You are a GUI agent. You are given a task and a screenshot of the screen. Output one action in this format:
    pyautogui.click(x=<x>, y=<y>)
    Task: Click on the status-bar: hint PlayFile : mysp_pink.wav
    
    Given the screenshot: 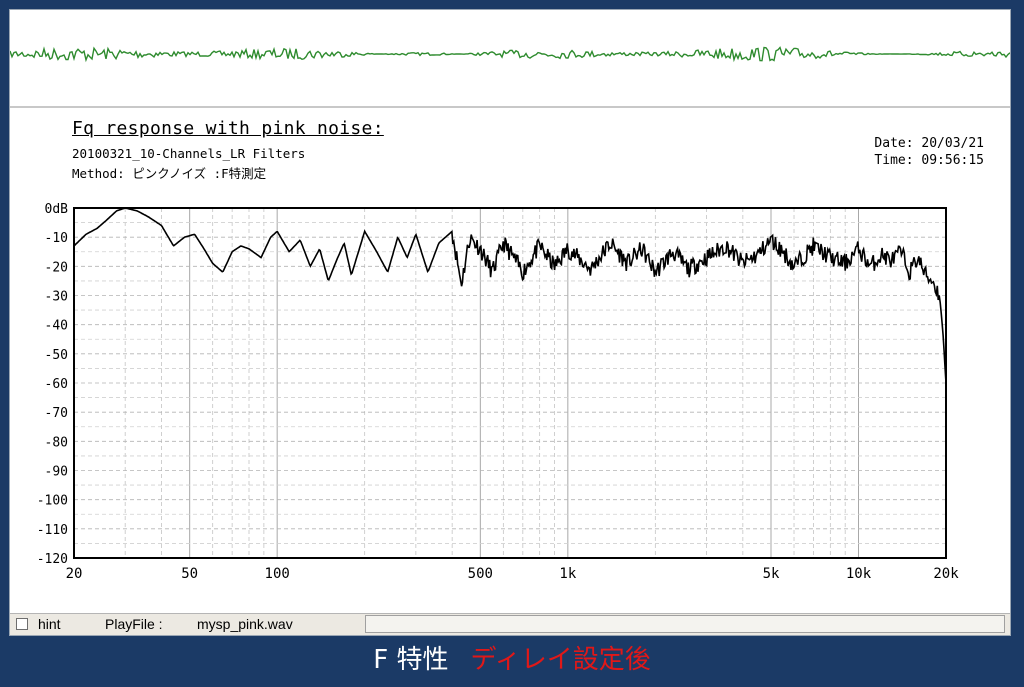 What is the action you would take?
    pyautogui.click(x=510, y=624)
    